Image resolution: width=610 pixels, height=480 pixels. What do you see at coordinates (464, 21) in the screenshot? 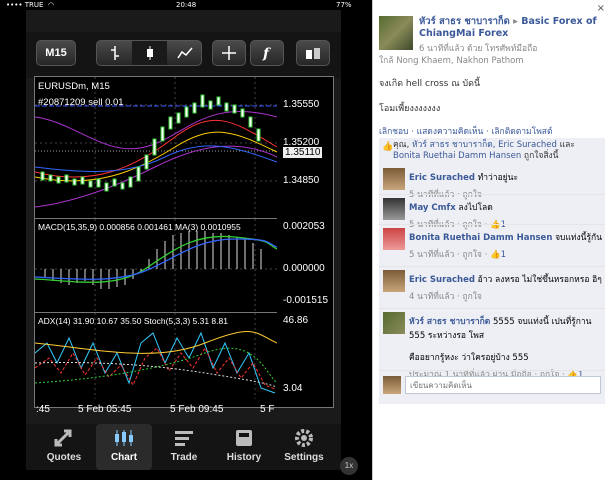
I see `author-link: หัวร์ สาธร ชาบาราก็ด` at bounding box center [464, 21].